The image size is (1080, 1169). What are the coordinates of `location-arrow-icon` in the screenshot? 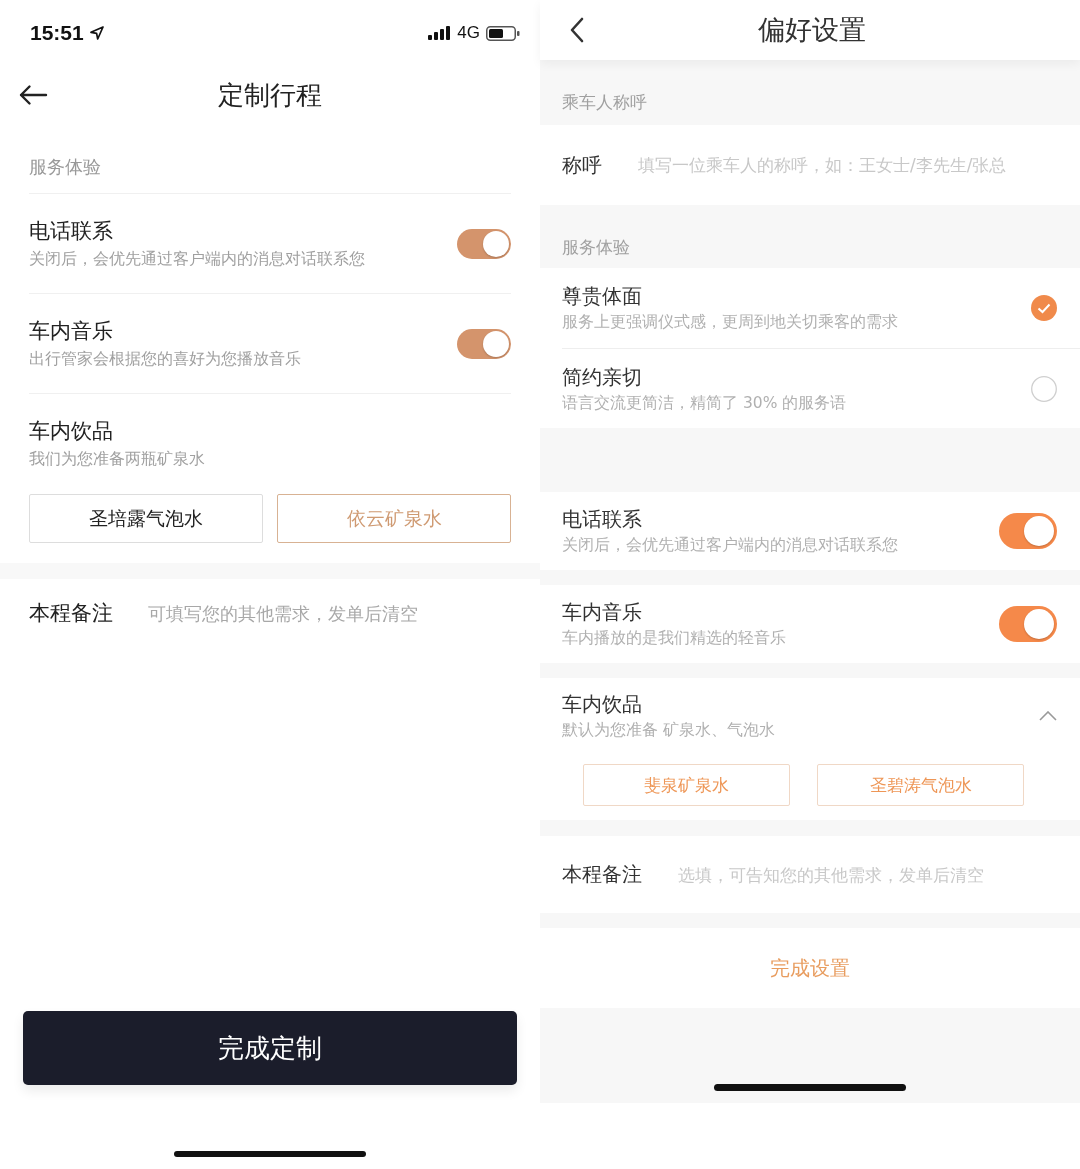 It's located at (96, 33).